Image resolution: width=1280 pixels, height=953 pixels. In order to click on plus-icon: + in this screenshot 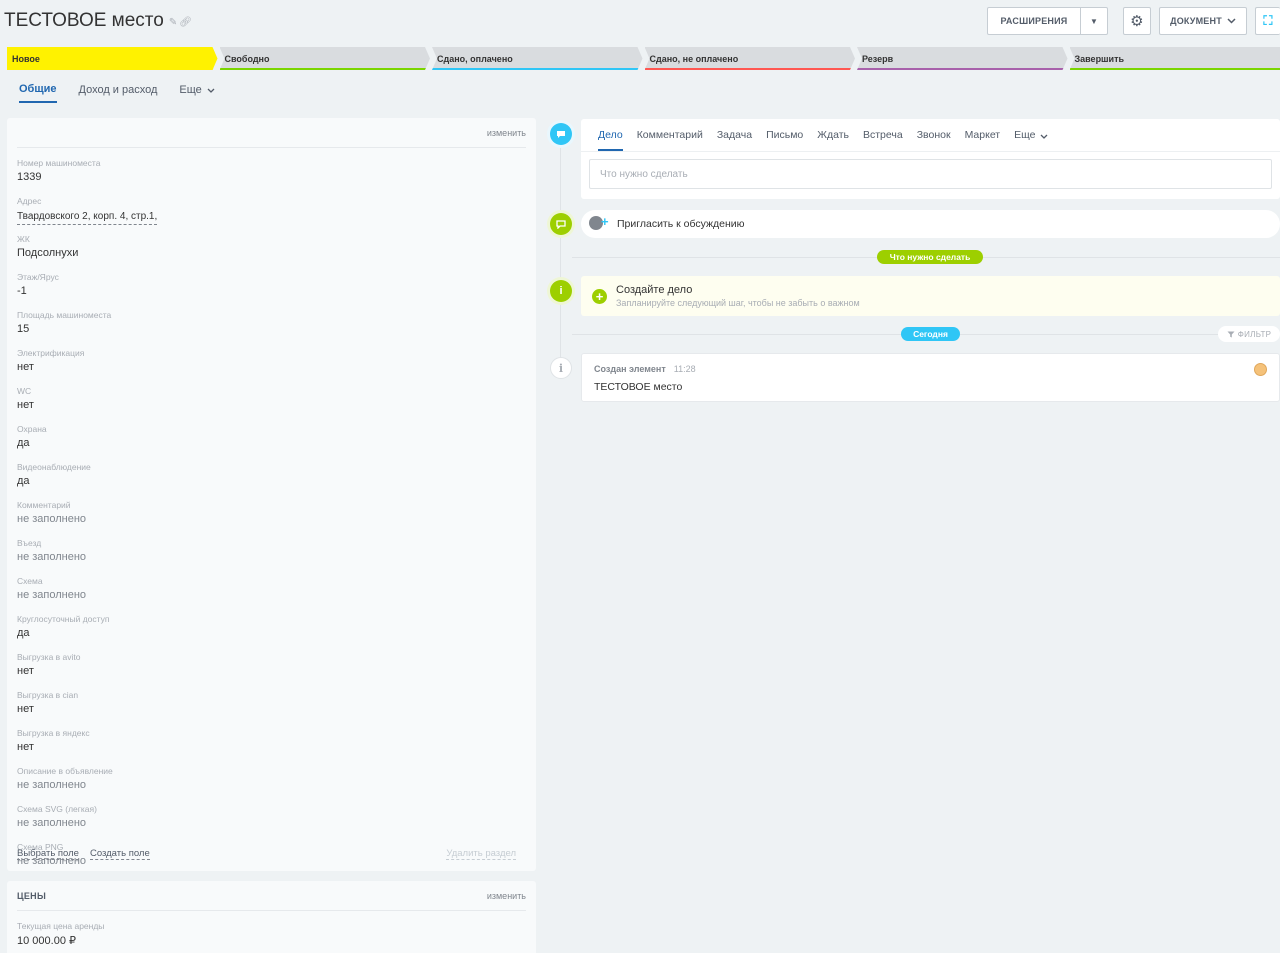, I will do `click(599, 296)`.